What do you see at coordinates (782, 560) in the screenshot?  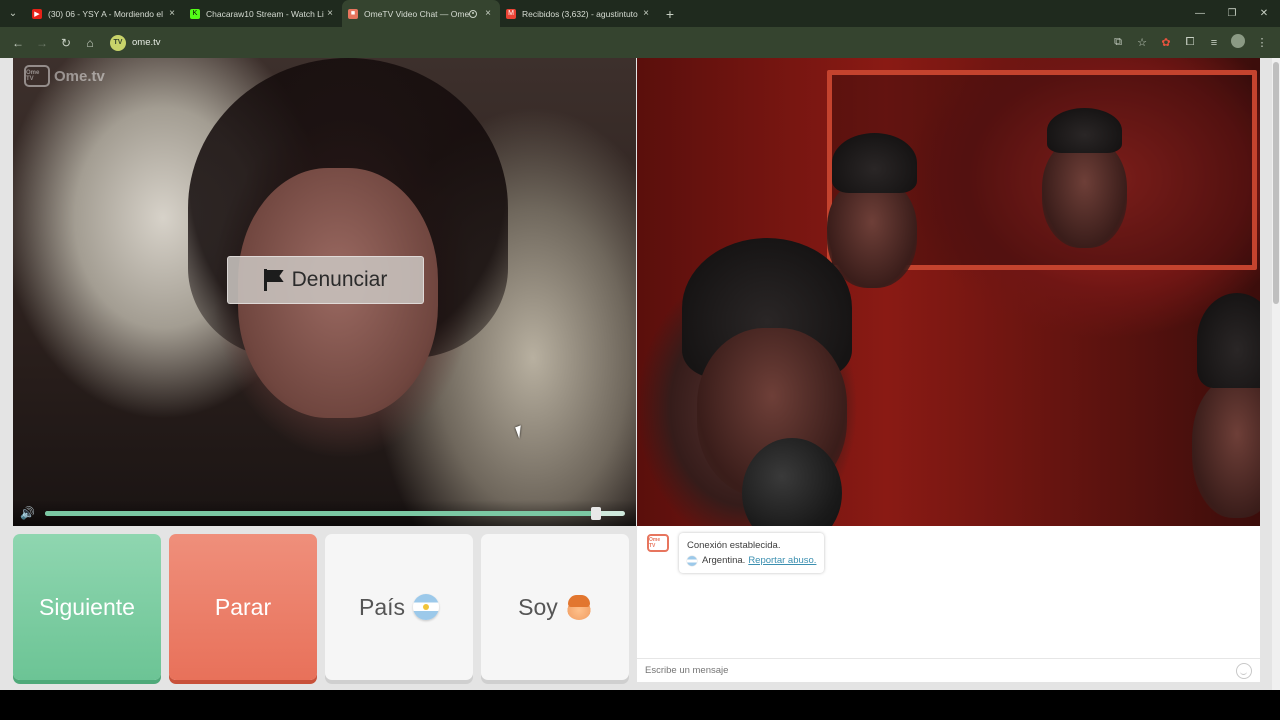 I see `report-abuse-link: Reportar abuso.` at bounding box center [782, 560].